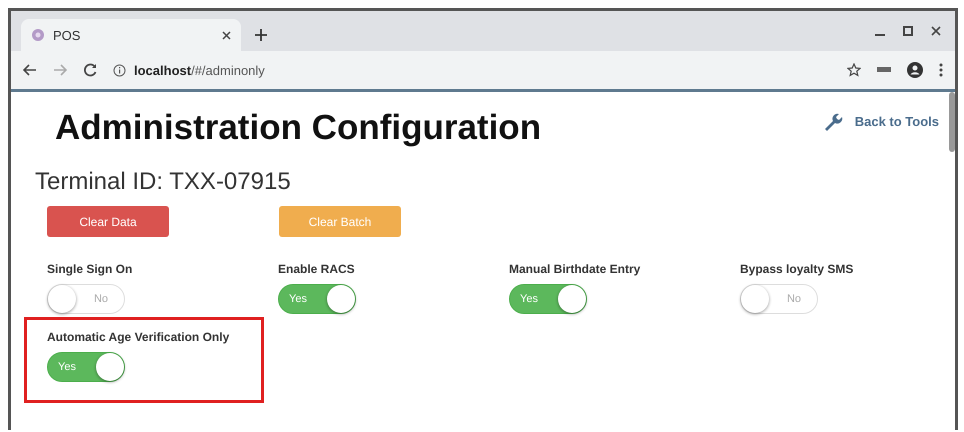  What do you see at coordinates (38, 35) in the screenshot?
I see `flower-icon` at bounding box center [38, 35].